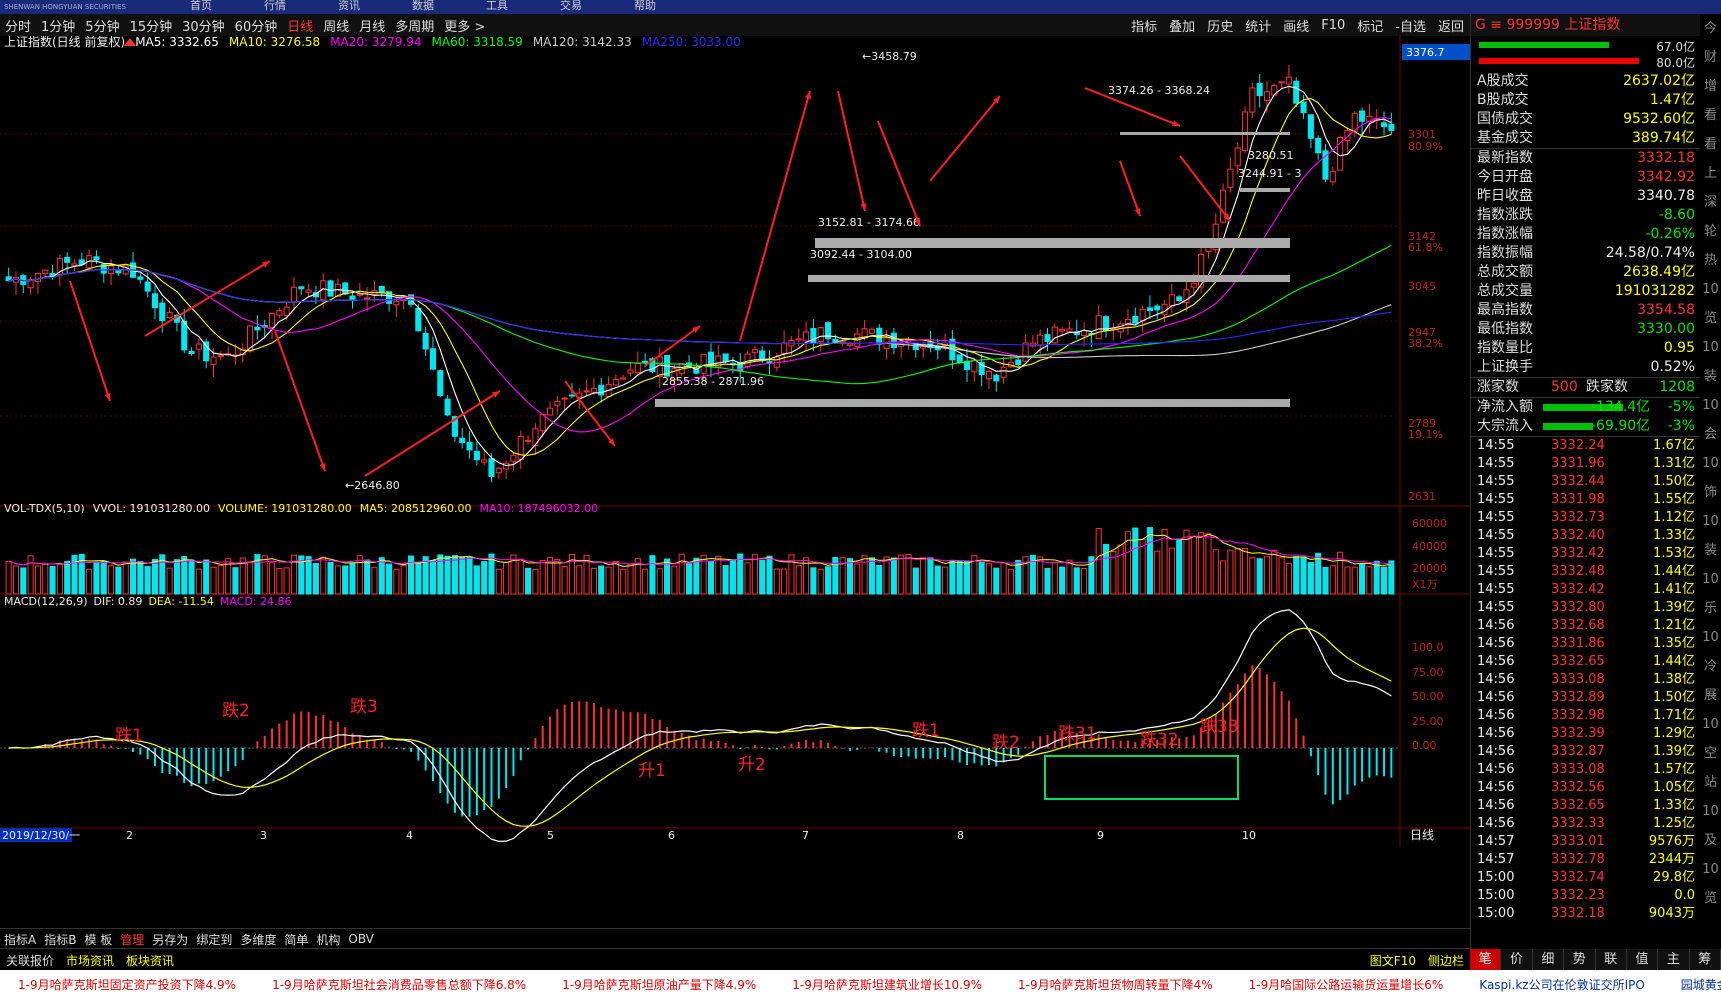 Image resolution: width=1721 pixels, height=998 pixels. Describe the element at coordinates (1710, 666) in the screenshot. I see `side-strip-item: 冷` at that location.